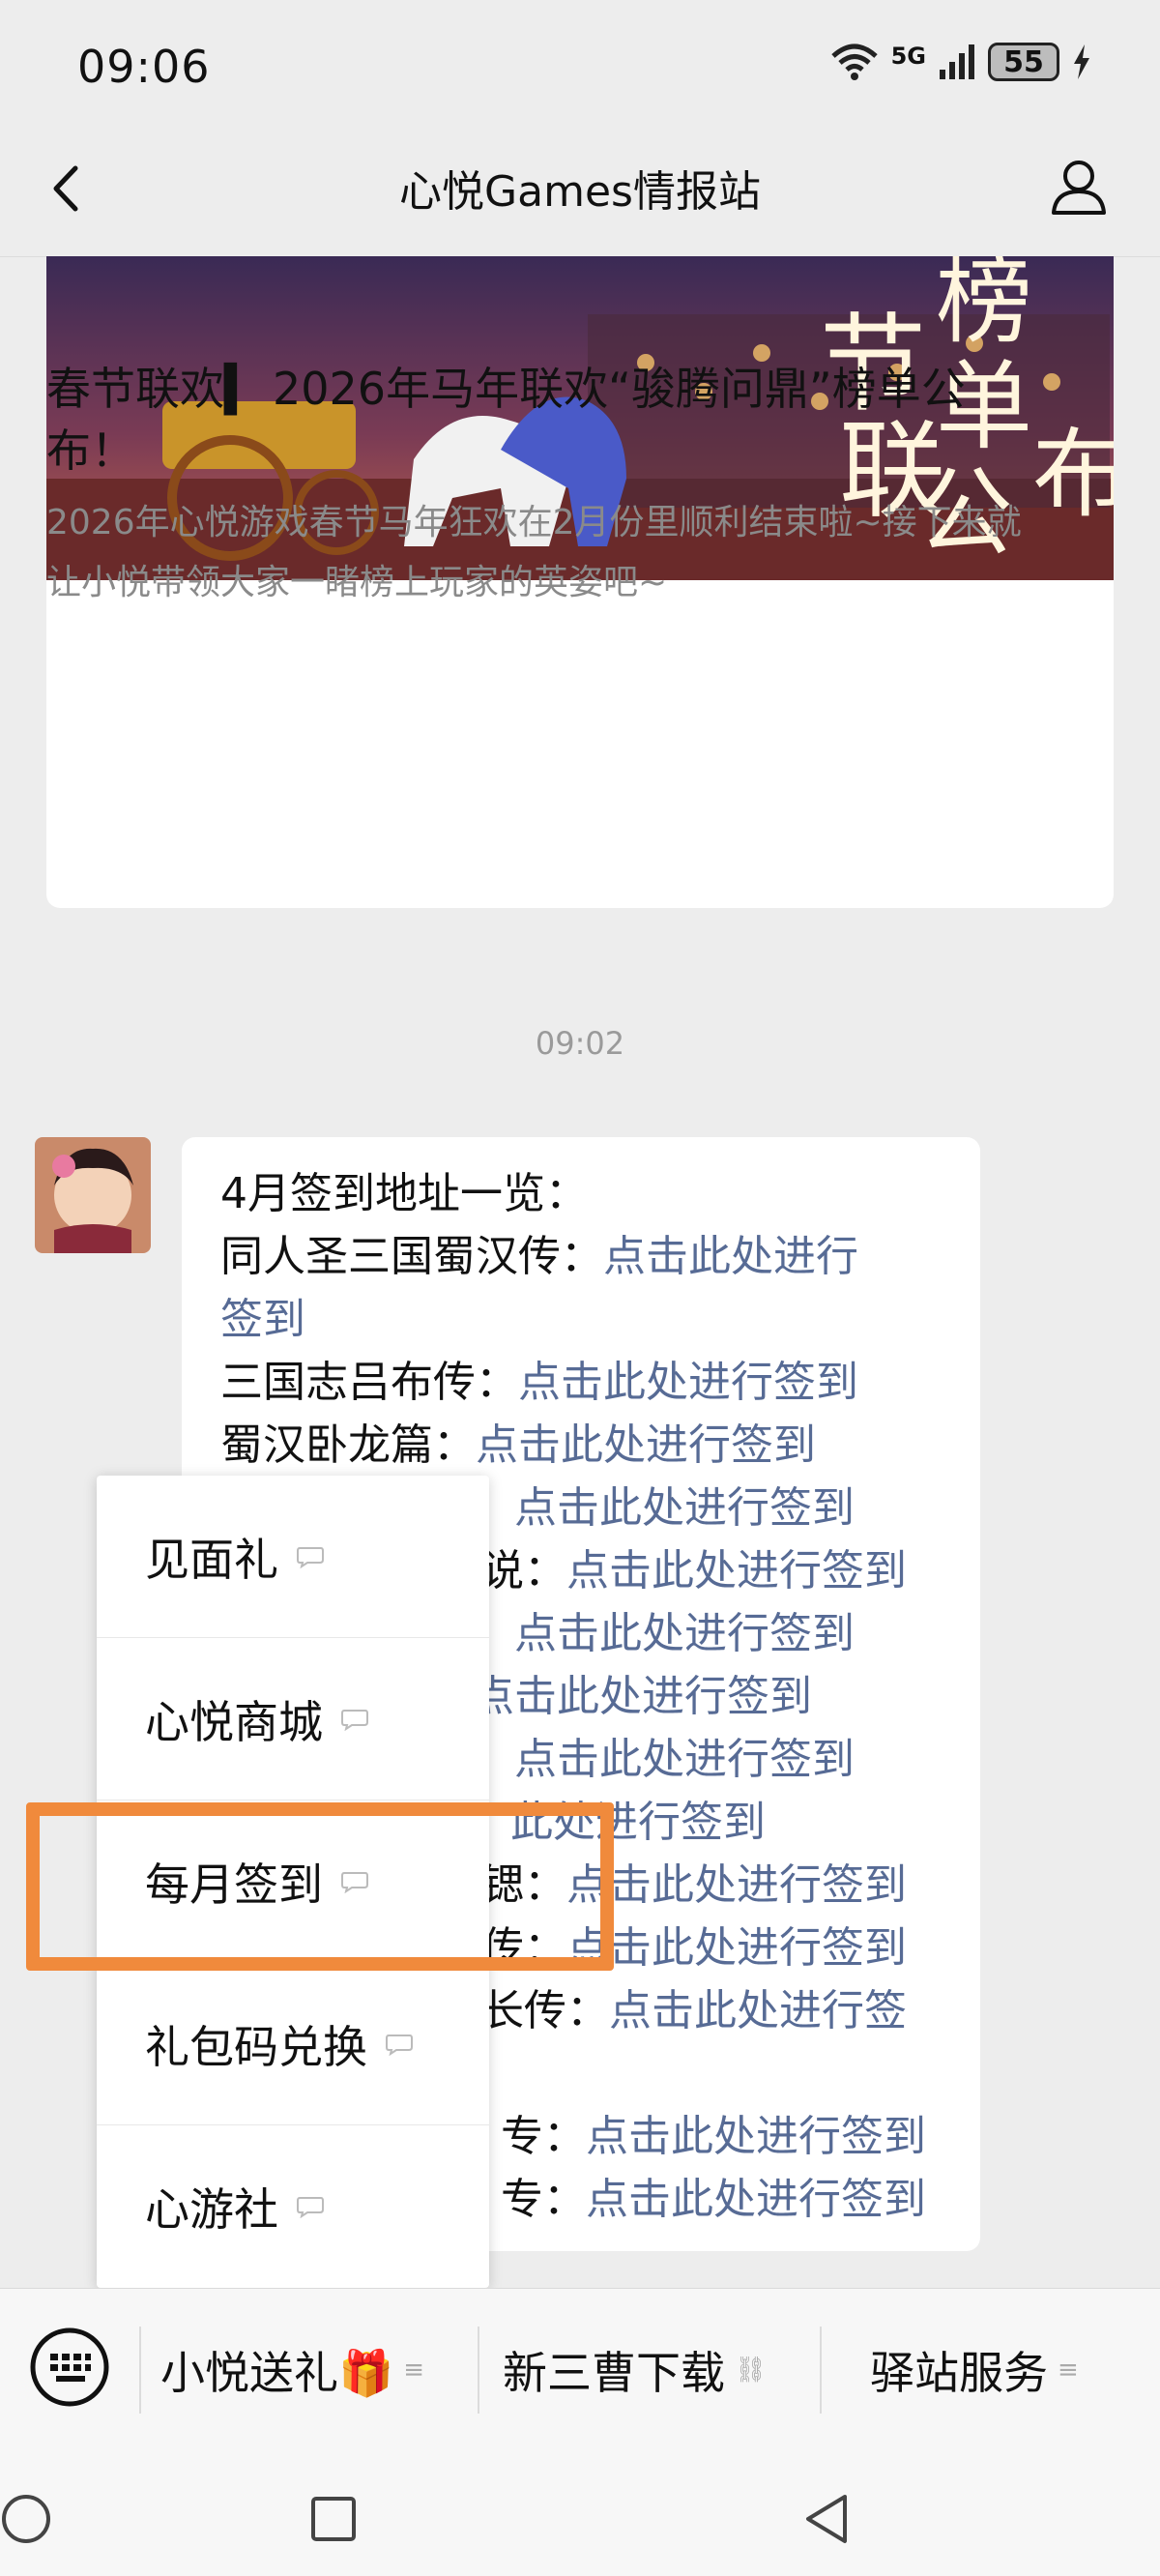  I want to click on menu-item-gift-code: 礼包码兑换, so click(293, 2044).